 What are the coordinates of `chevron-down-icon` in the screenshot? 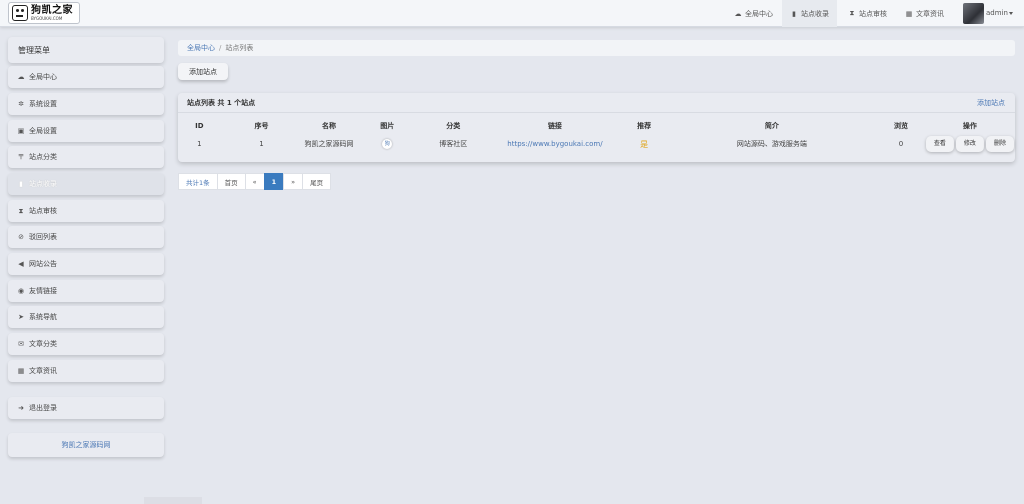 It's located at (1011, 13).